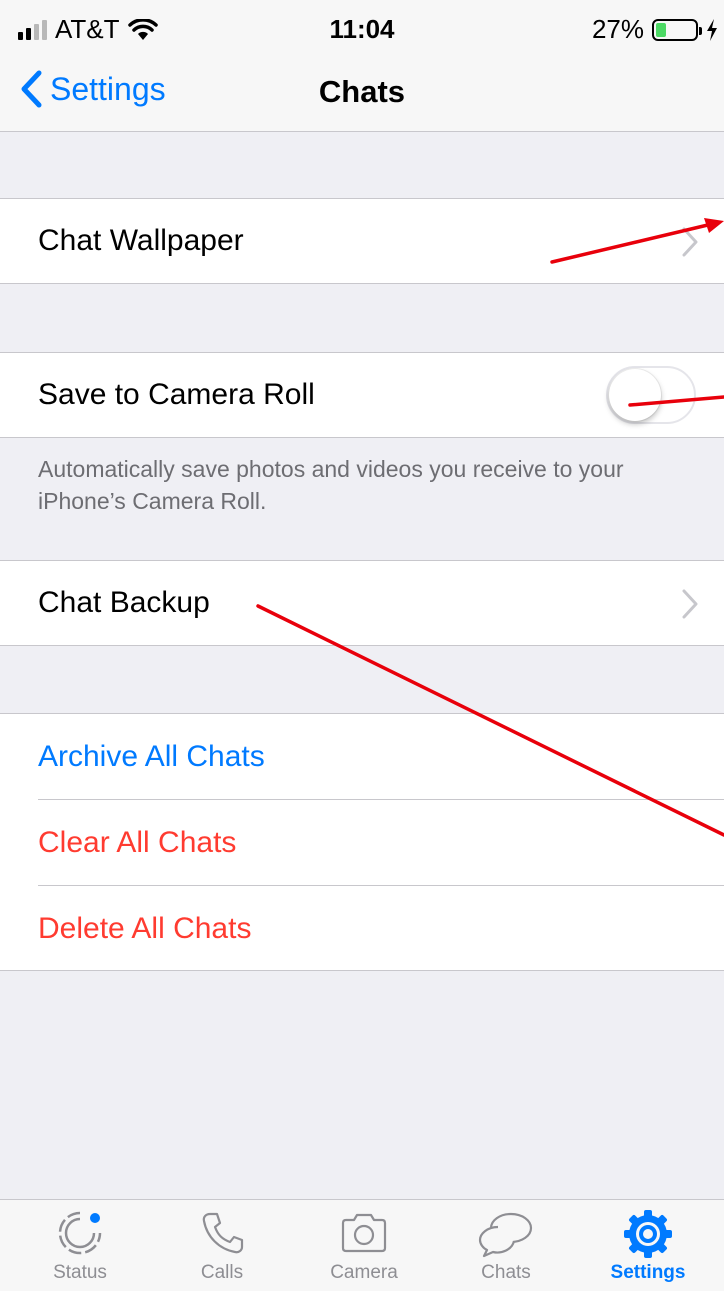  I want to click on tab-camera: Camera, so click(364, 1245).